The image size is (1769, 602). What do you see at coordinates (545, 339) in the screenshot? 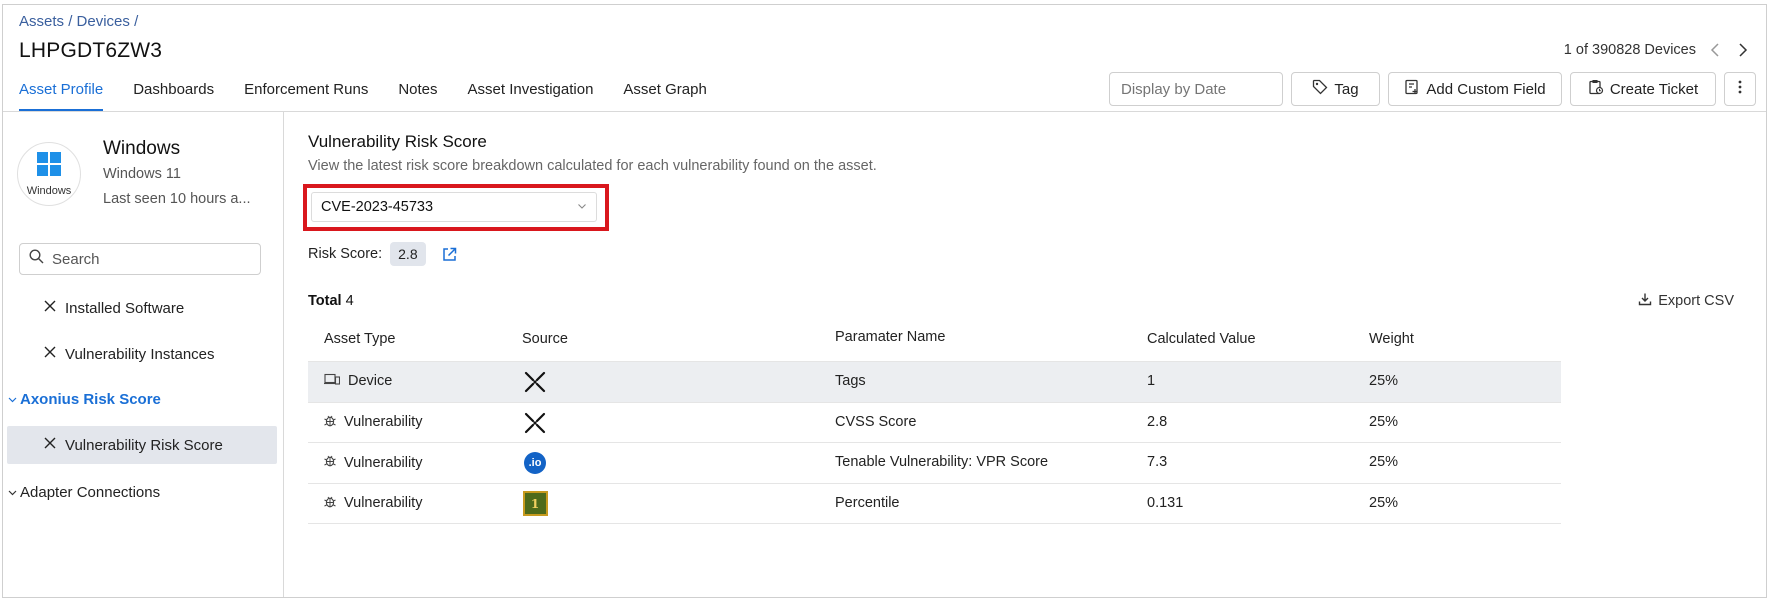
I see `header-source: Source` at bounding box center [545, 339].